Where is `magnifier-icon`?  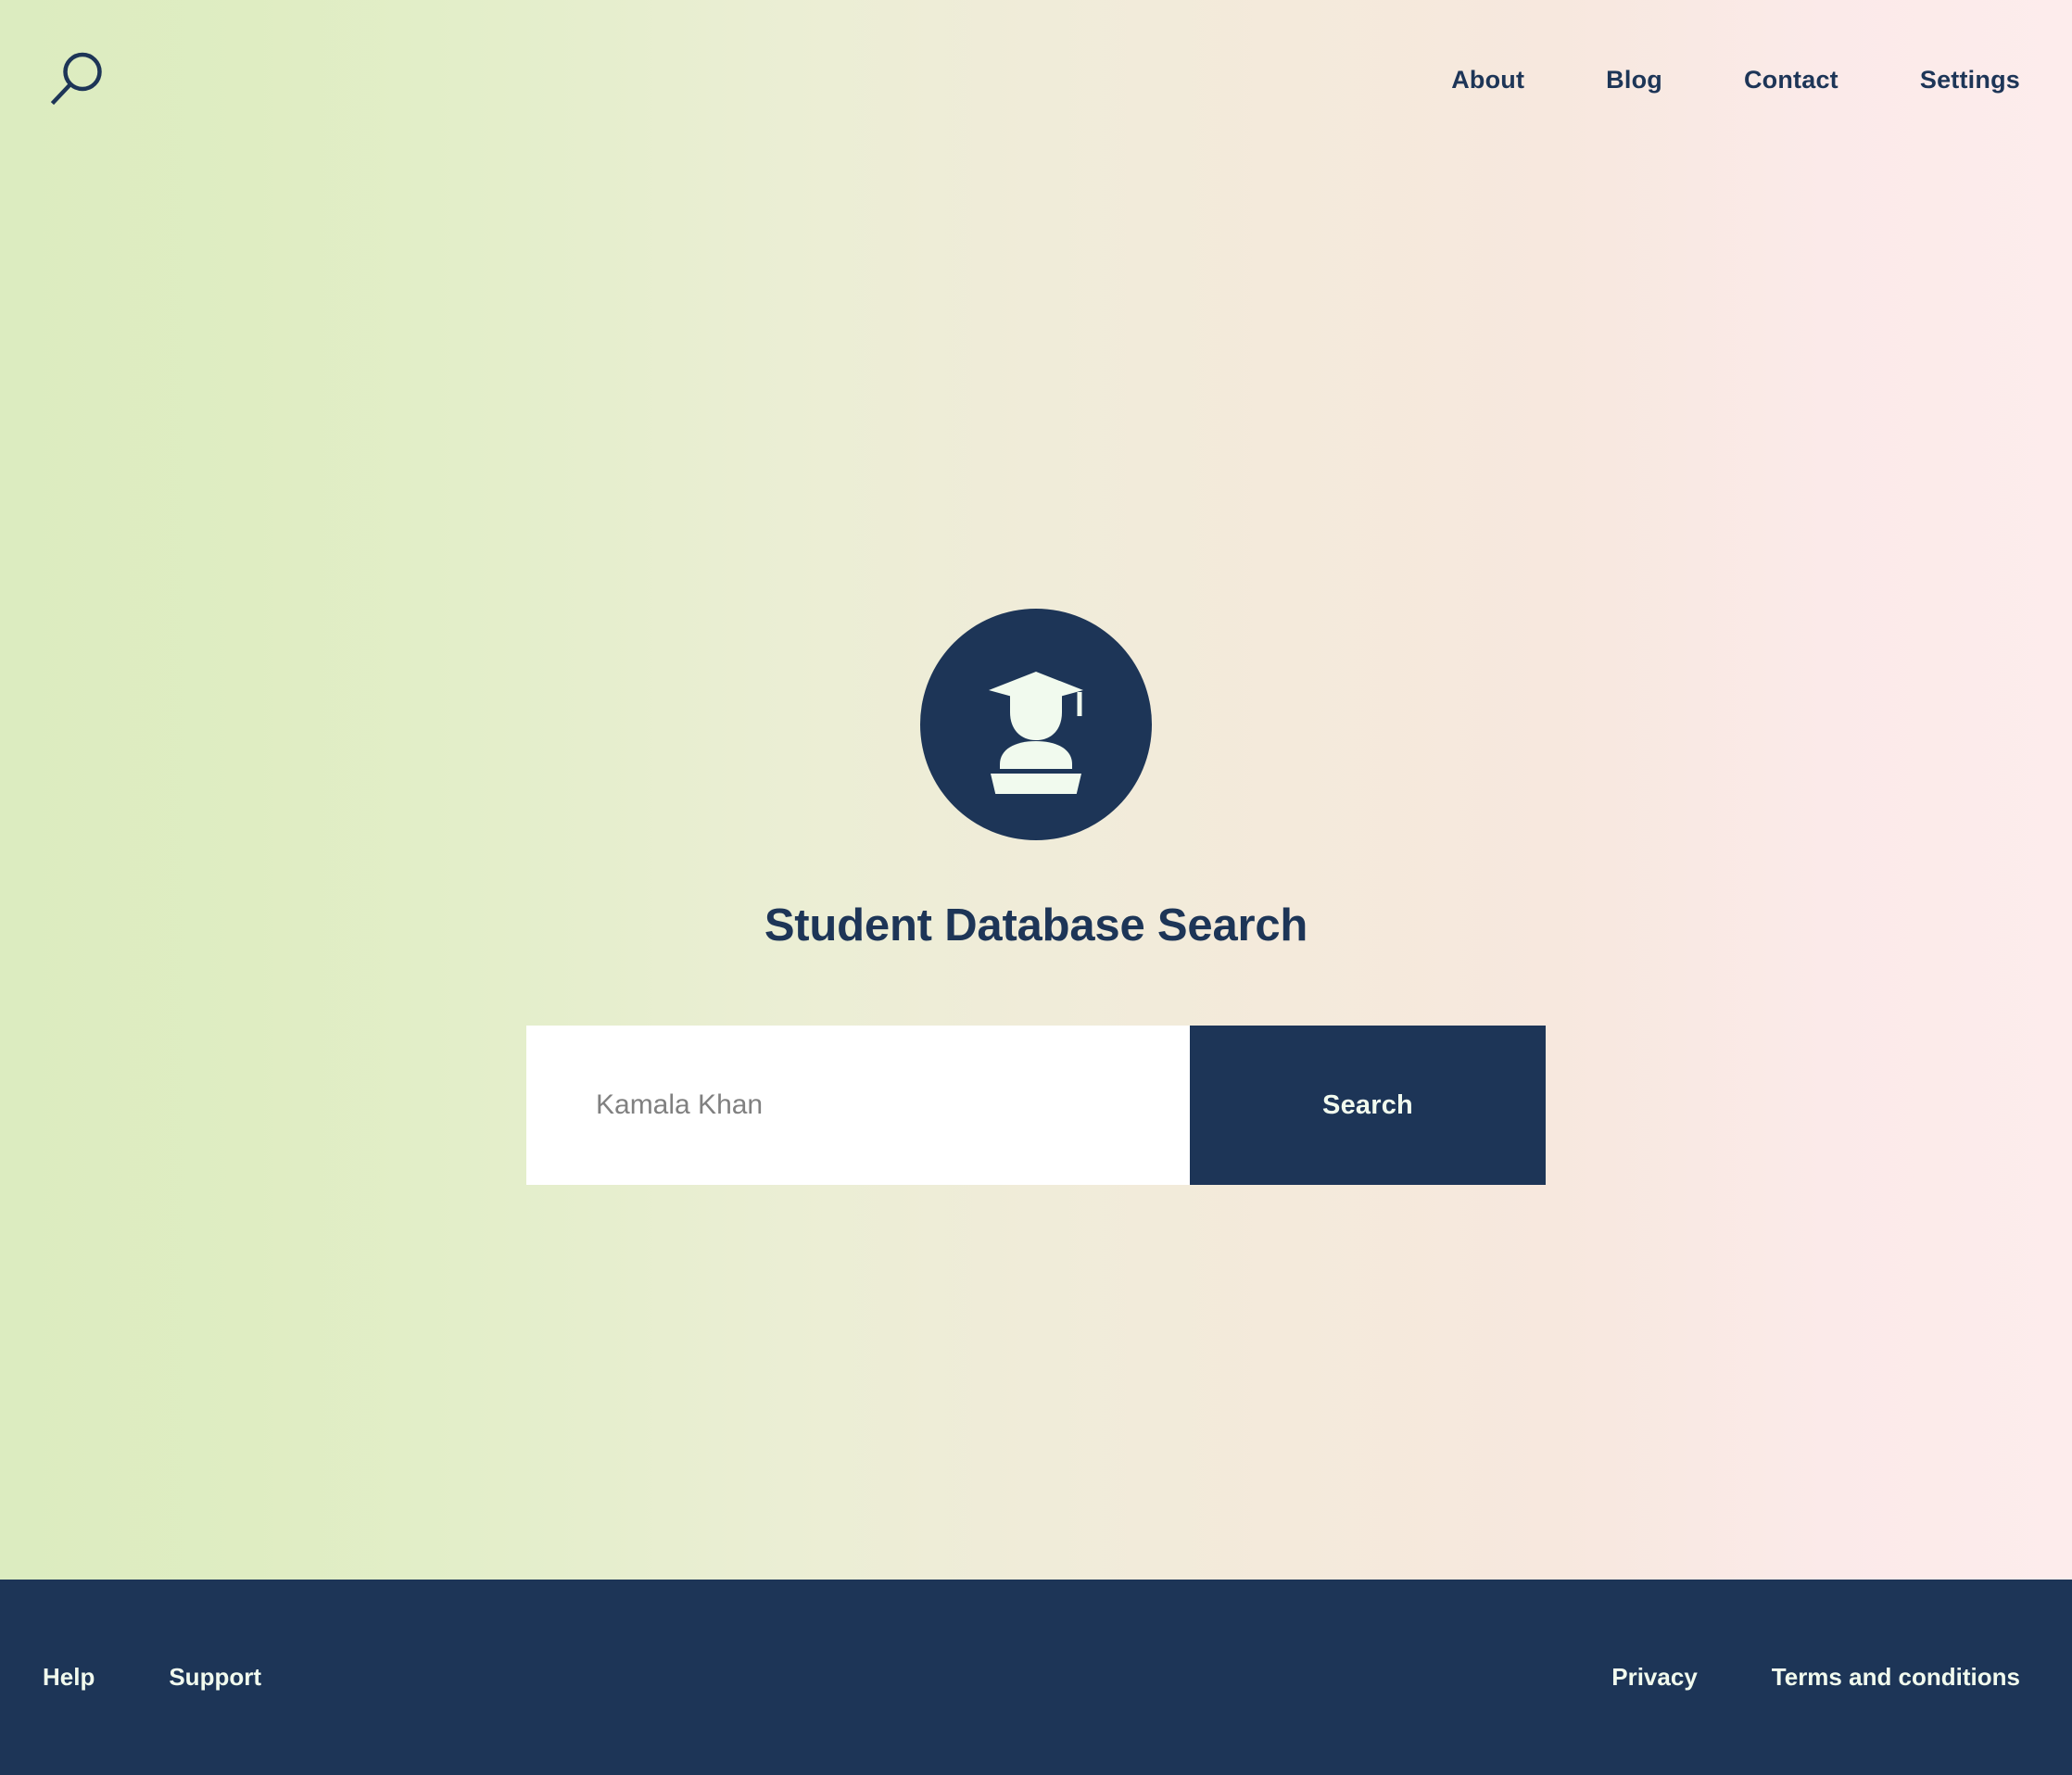 magnifier-icon is located at coordinates (76, 79).